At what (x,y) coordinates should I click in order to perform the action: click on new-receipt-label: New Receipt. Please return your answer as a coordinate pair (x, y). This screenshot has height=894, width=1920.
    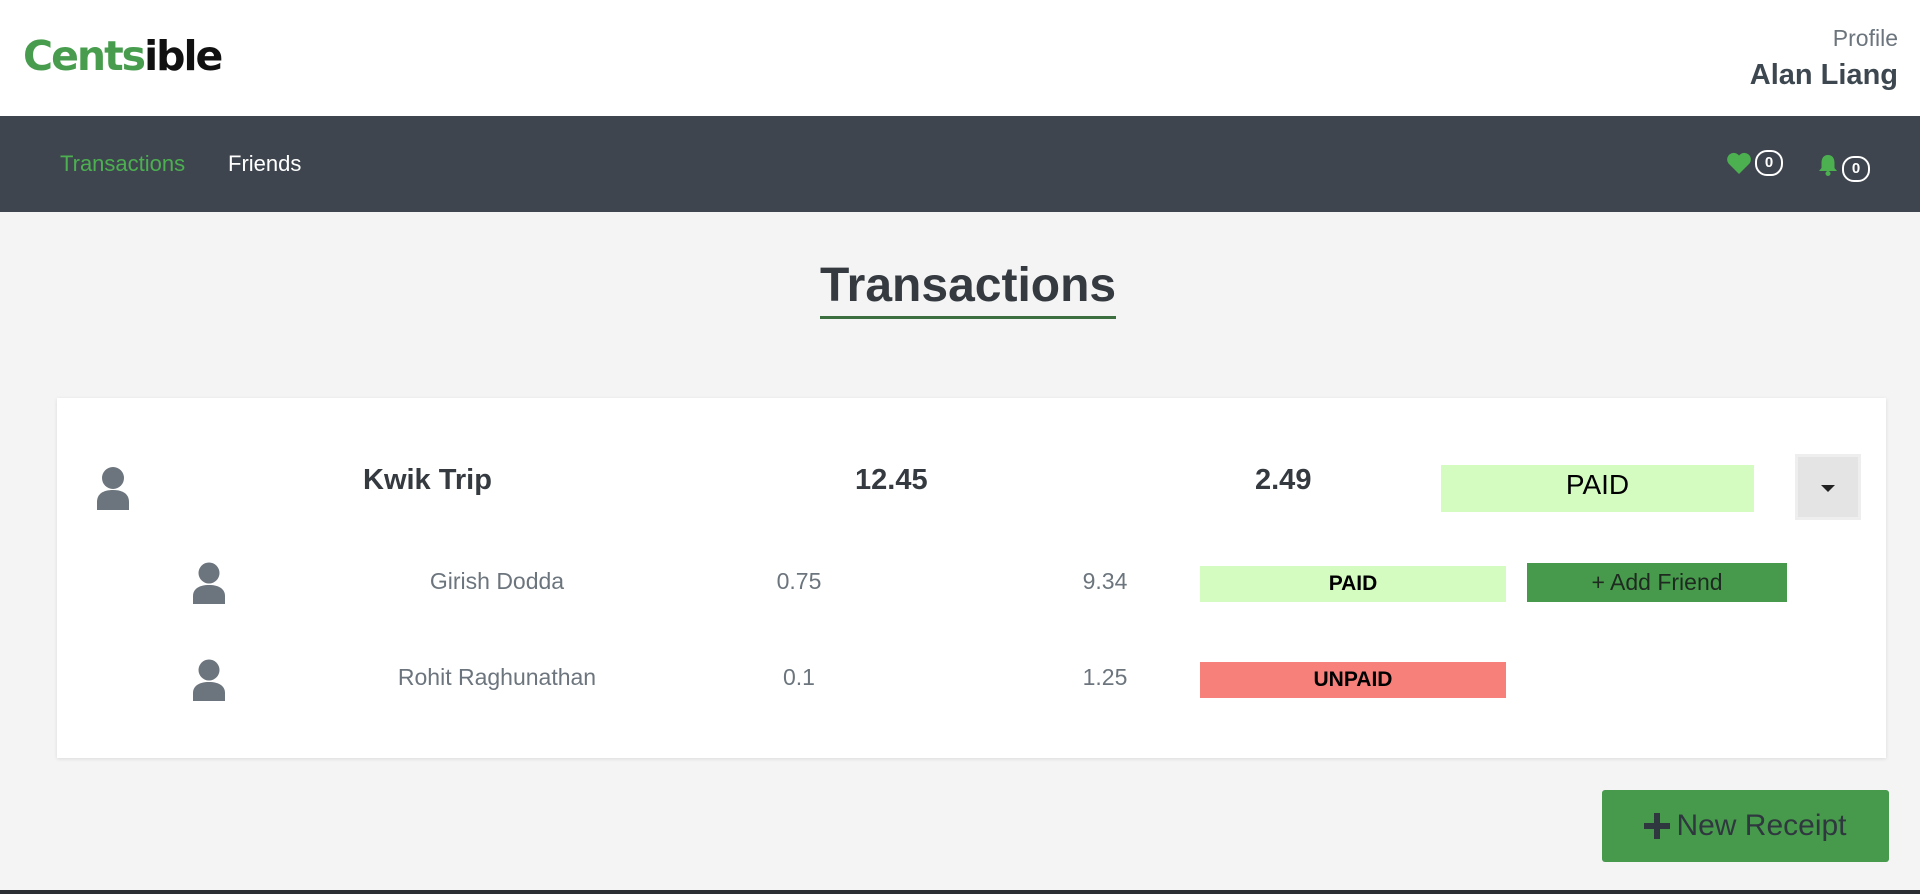
    Looking at the image, I should click on (1761, 825).